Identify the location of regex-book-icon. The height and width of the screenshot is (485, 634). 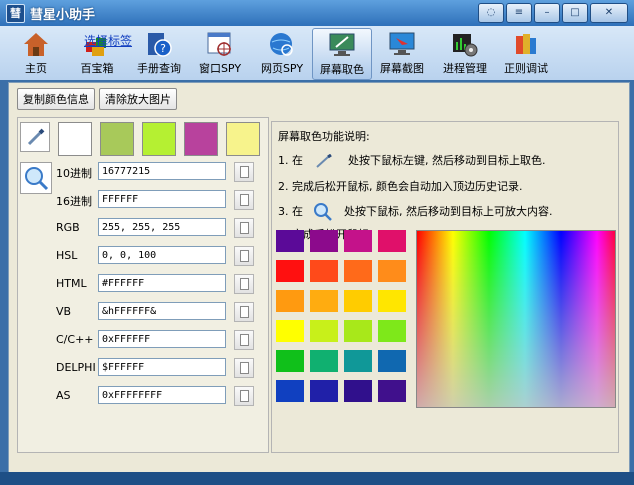
(526, 44).